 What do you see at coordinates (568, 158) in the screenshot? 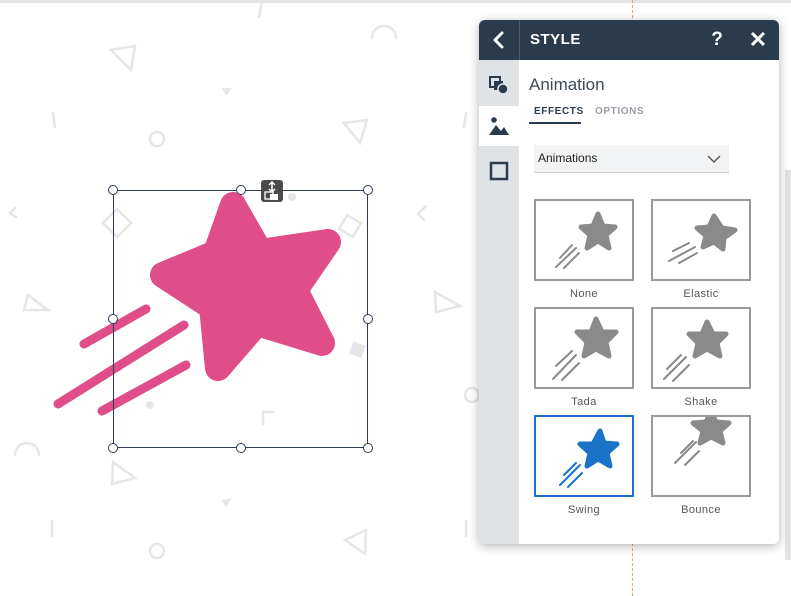
I see `dropdown-value: Animations` at bounding box center [568, 158].